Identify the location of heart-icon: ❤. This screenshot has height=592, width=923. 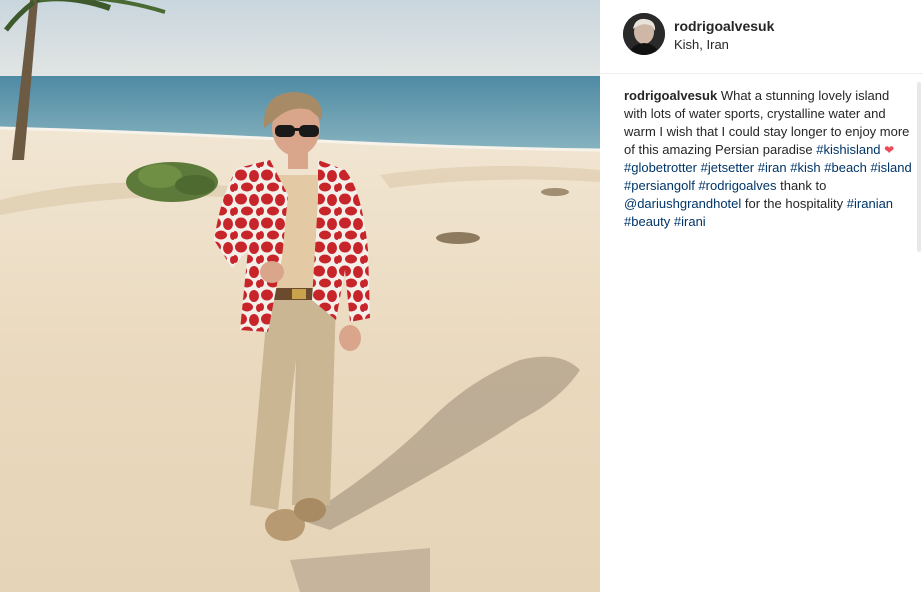
(889, 150).